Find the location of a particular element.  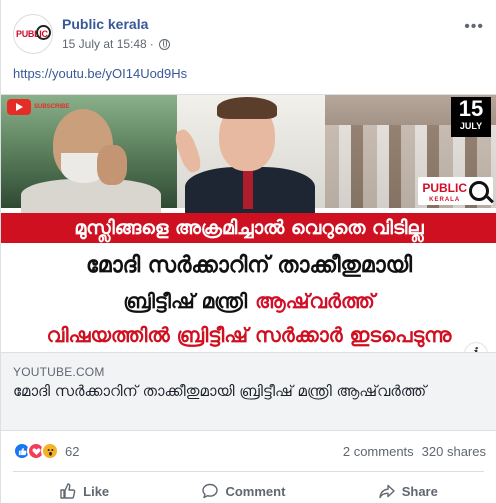

date-day: 15 is located at coordinates (471, 108).